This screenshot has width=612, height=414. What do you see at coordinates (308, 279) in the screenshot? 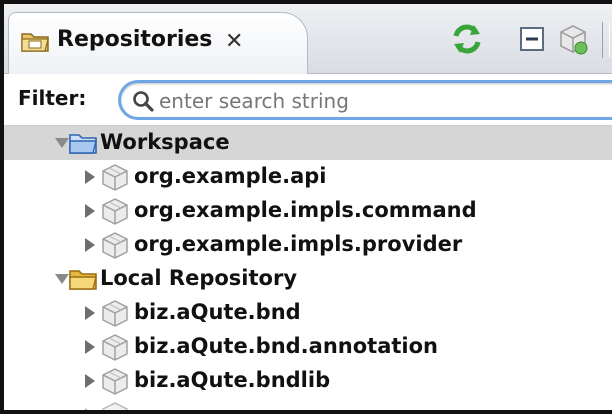
I see `tree-node-local-repository: Local Repository` at bounding box center [308, 279].